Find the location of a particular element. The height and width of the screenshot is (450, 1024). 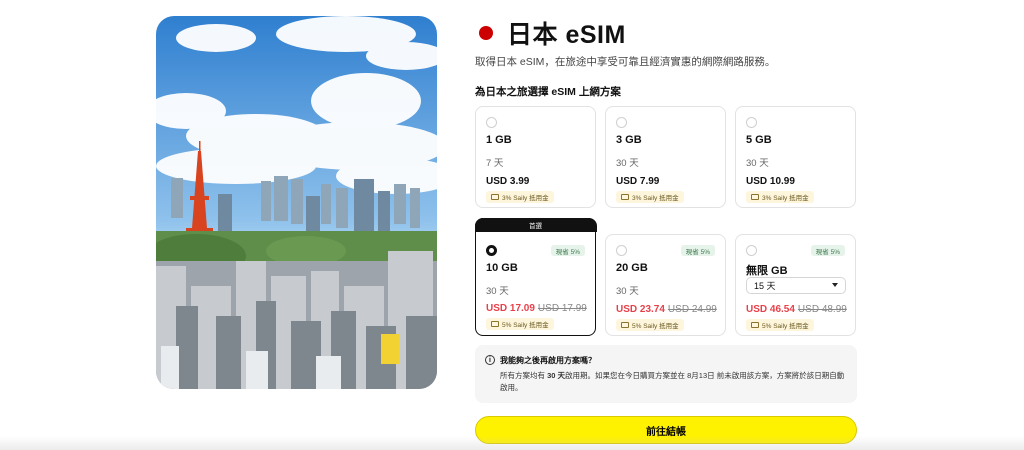

plan-old-price: USD 24.99 is located at coordinates (692, 309).